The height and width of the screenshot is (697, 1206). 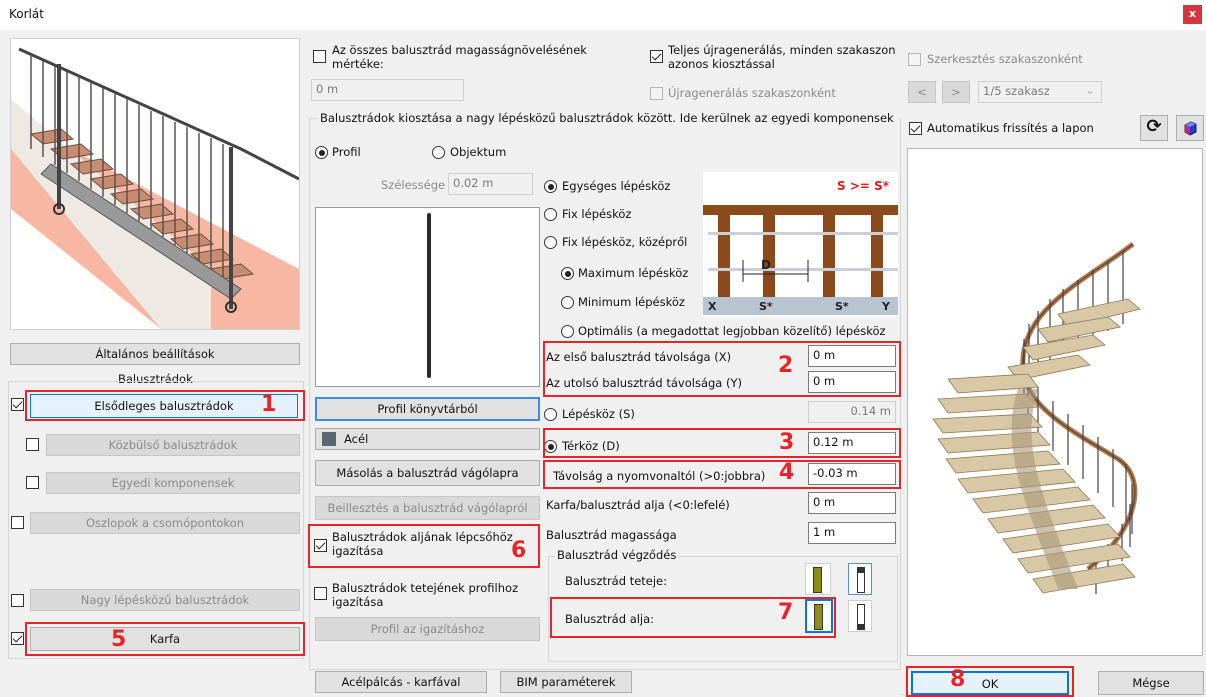 I want to click on regen-by-section-checkbox, so click(x=656, y=93).